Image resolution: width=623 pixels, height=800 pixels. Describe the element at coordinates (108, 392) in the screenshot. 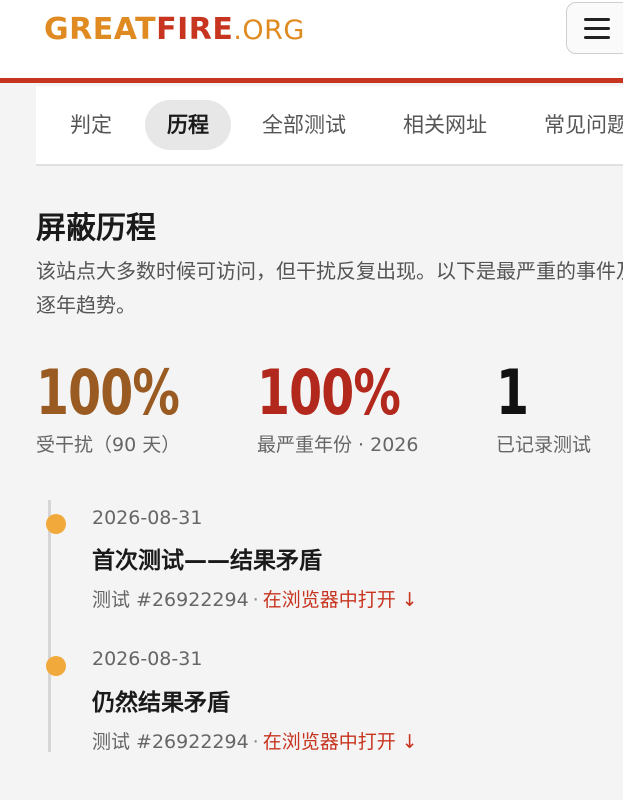

I see `stat-value-interfered: 100%` at that location.